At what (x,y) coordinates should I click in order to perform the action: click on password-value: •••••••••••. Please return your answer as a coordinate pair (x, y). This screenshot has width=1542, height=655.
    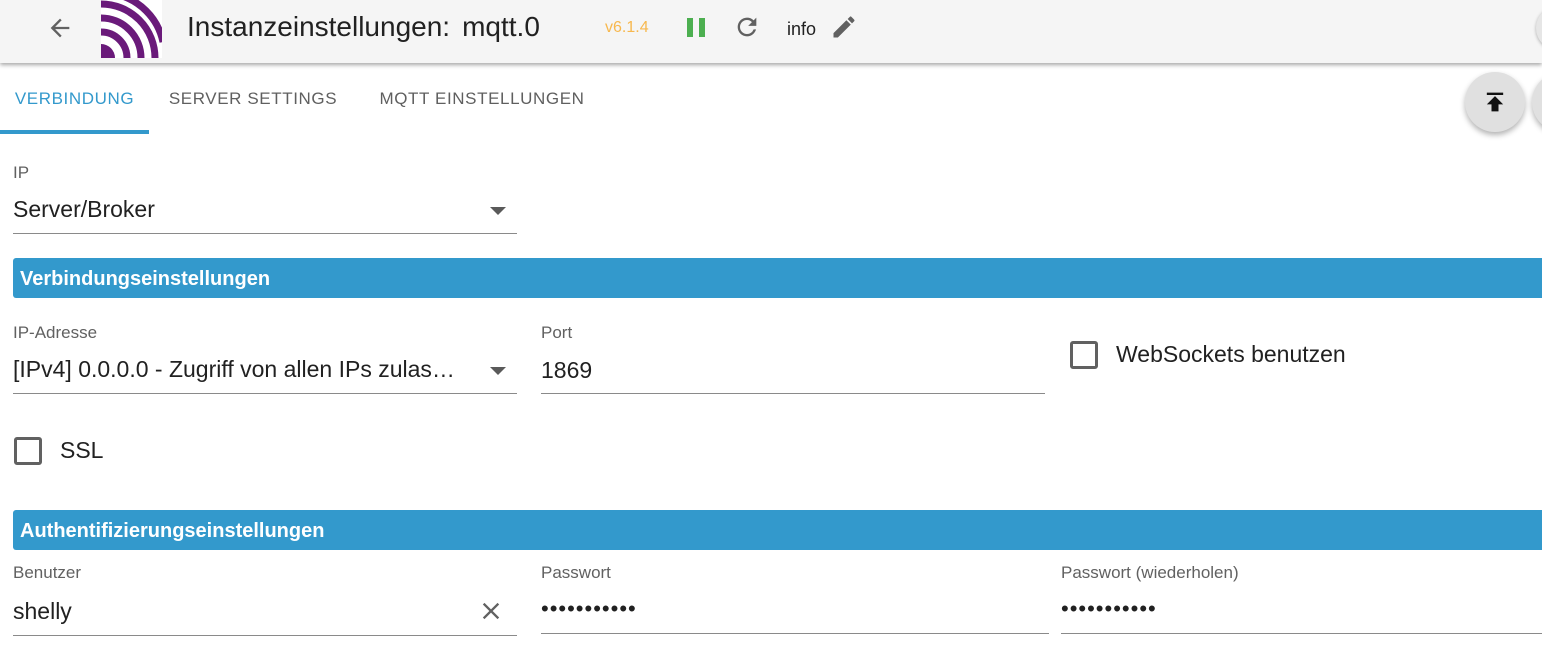
    Looking at the image, I should click on (589, 608).